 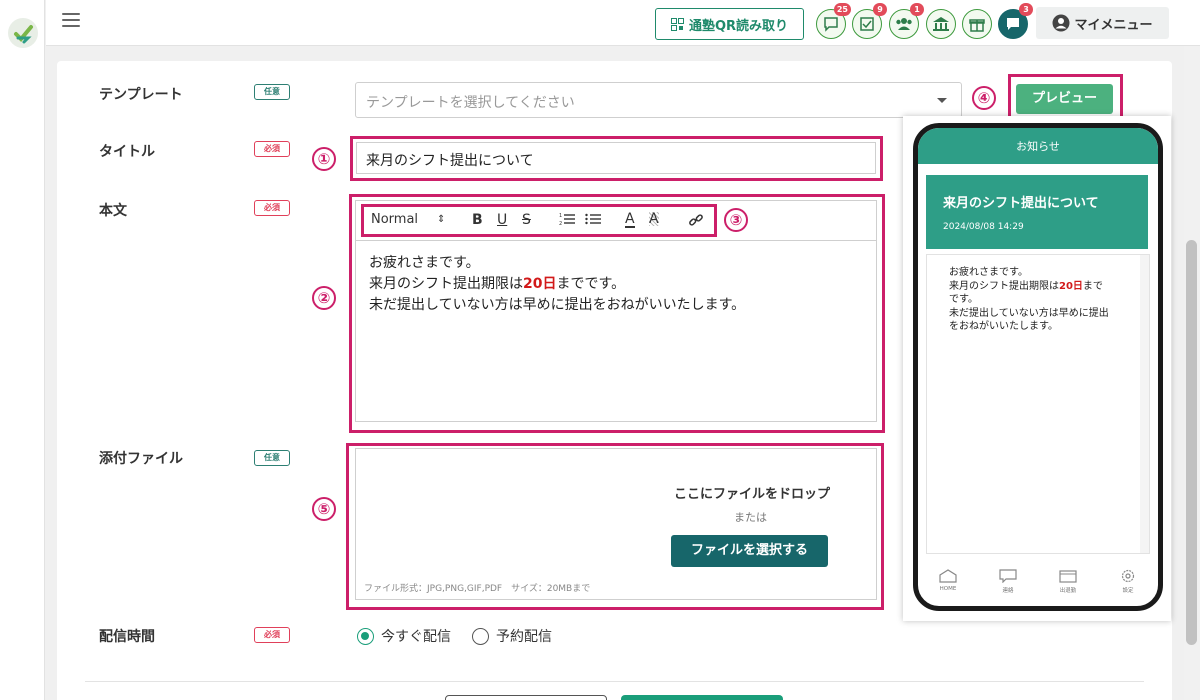 I want to click on deliver-scheduled-label: 予約配信, so click(x=524, y=637).